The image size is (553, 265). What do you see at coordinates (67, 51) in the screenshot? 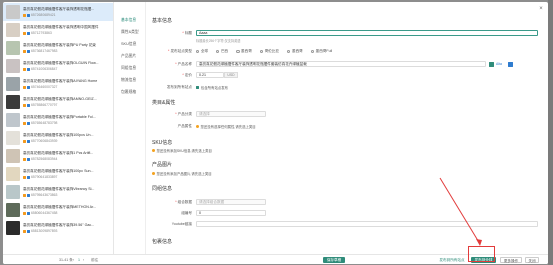
I see `list-item-sub: 65736817467983` at bounding box center [67, 51].